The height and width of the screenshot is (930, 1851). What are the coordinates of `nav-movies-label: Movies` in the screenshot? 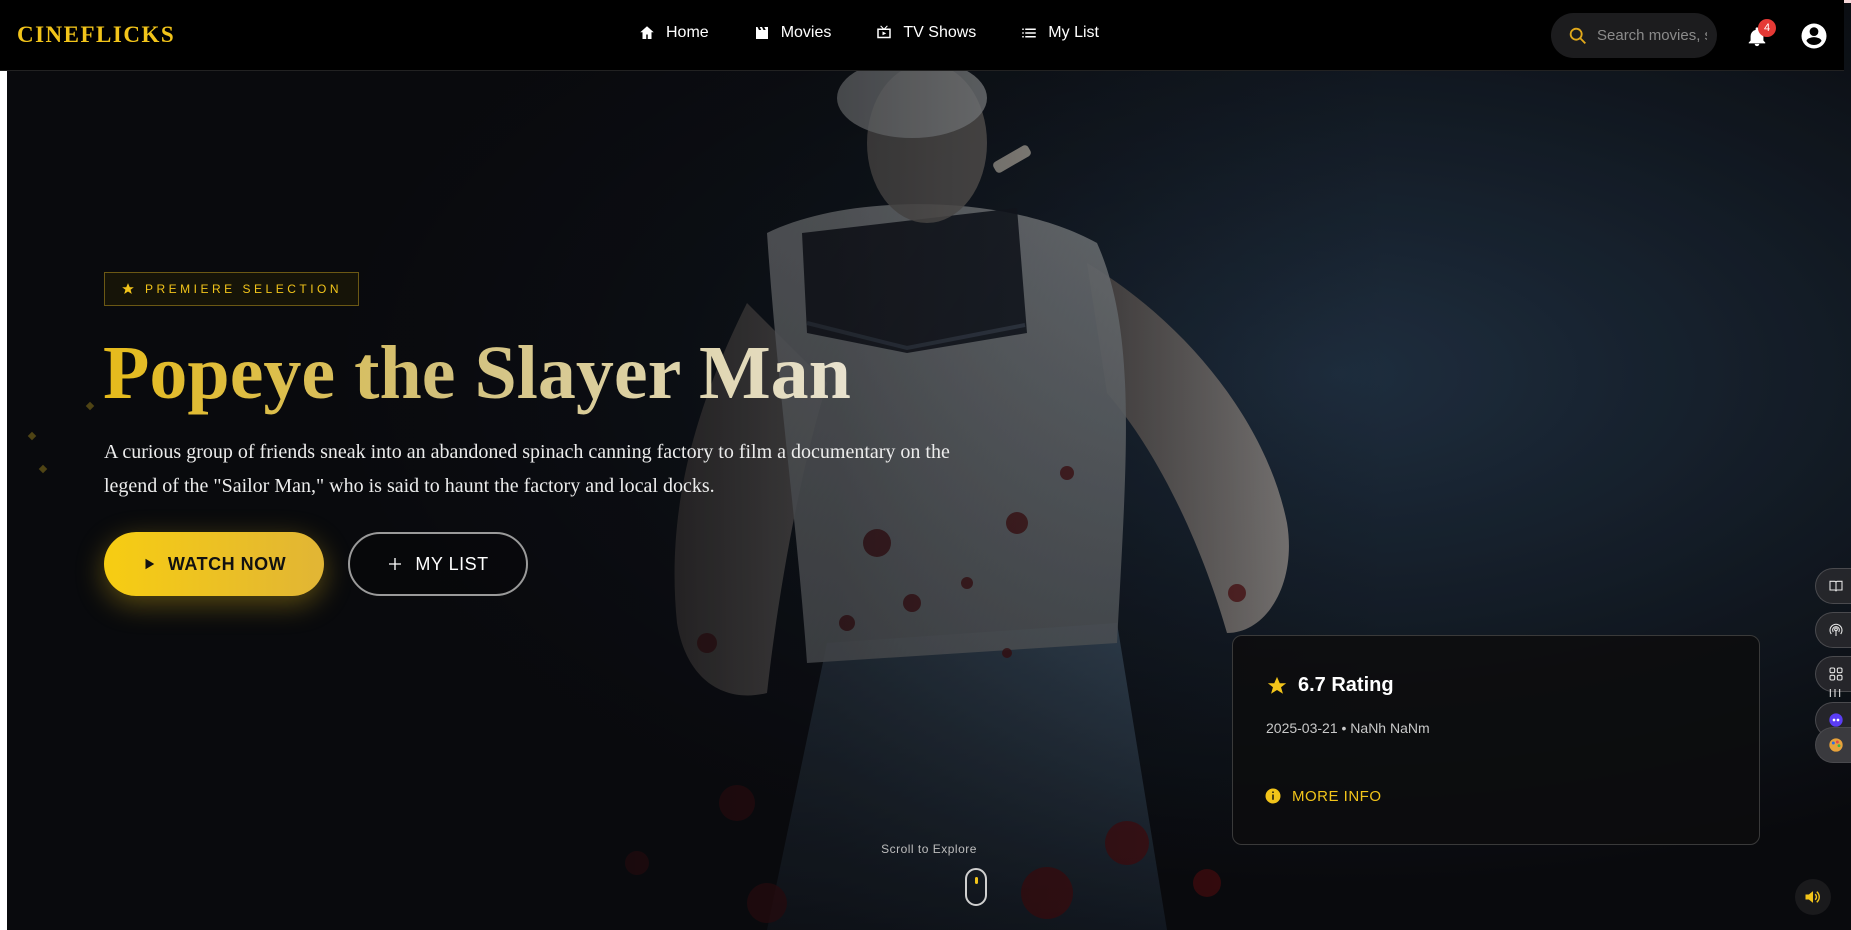 It's located at (806, 32).